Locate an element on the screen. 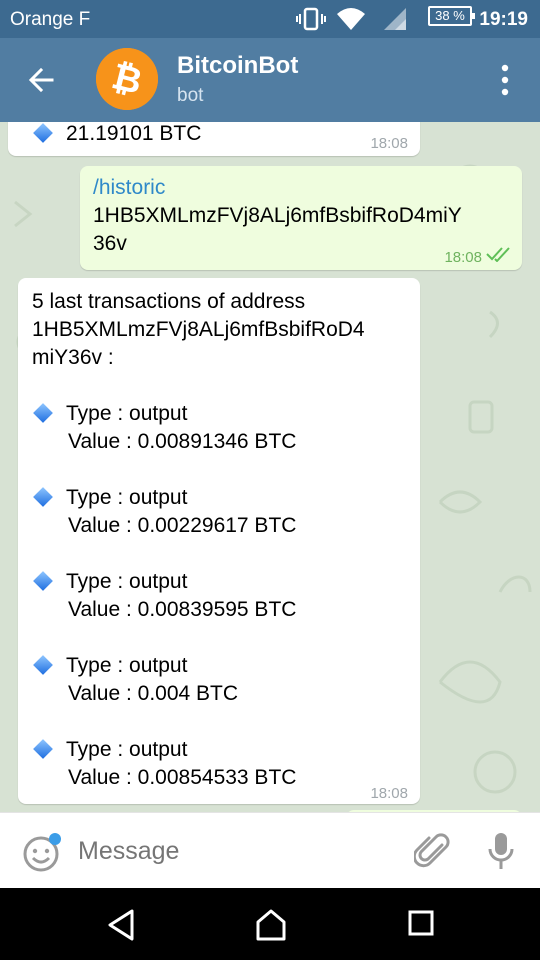 Image resolution: width=540 pixels, height=960 pixels. microphone-icon is located at coordinates (501, 851).